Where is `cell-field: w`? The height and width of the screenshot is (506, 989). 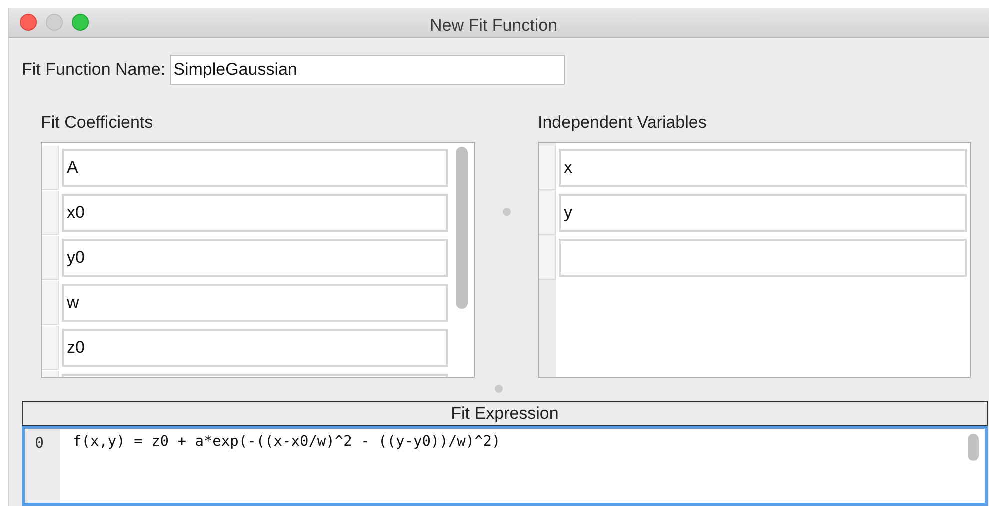
cell-field: w is located at coordinates (255, 303).